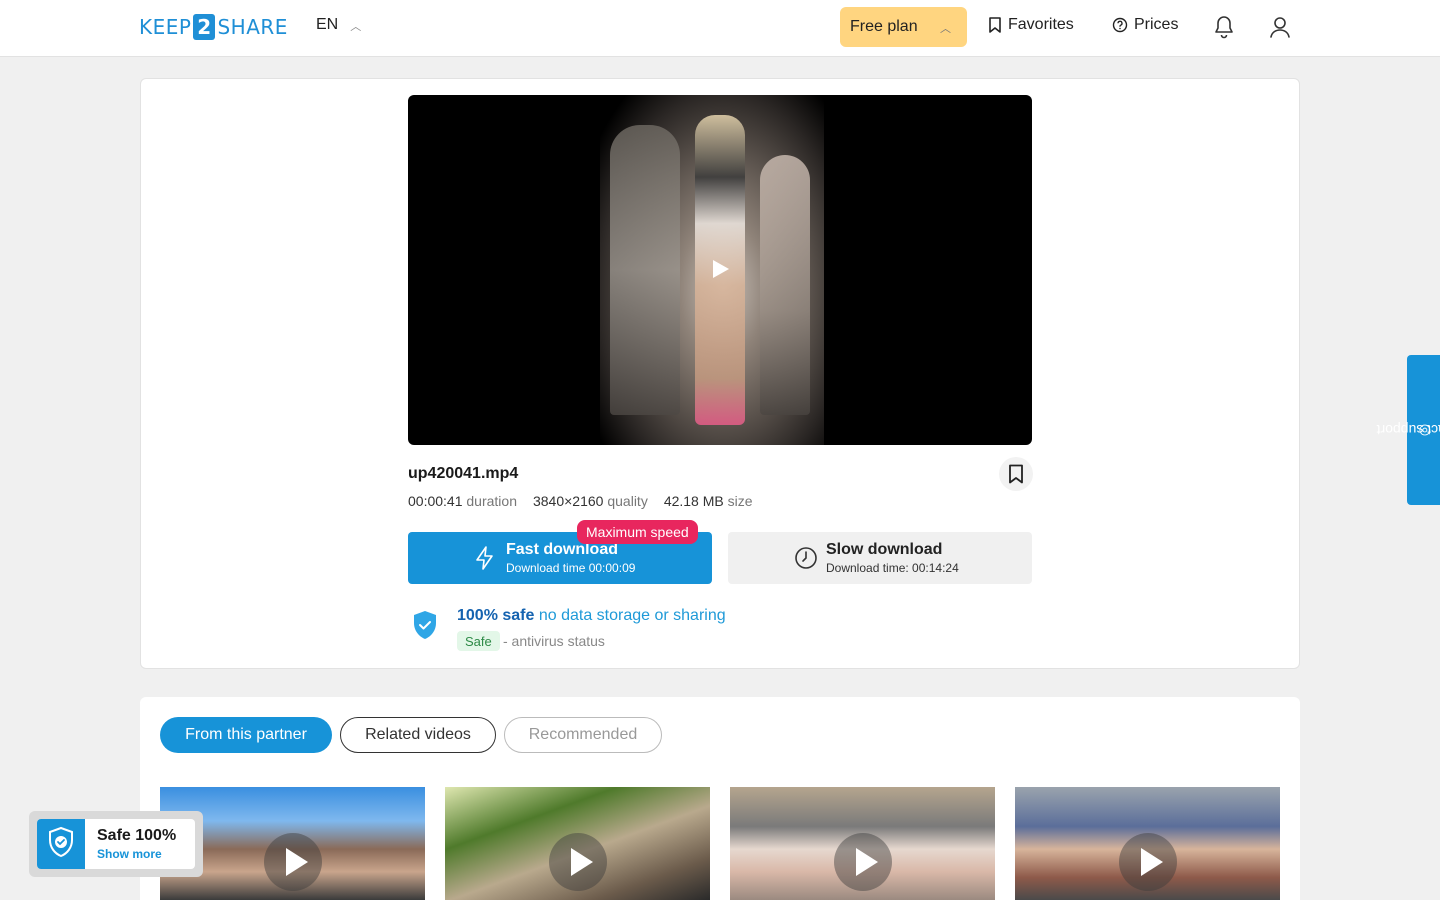  I want to click on file-name: up420041.mp4, so click(463, 473).